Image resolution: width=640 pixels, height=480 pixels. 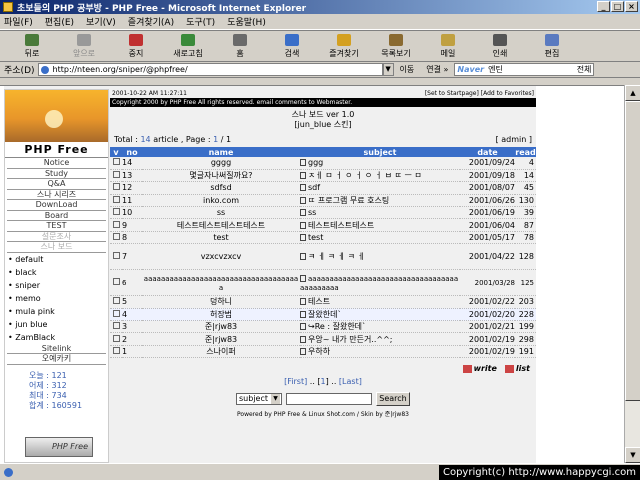 I want to click on table-row: 9 테스트테스트테스트테스트 테스트테스트테스트 2001/06/04 87, so click(x=323, y=225).